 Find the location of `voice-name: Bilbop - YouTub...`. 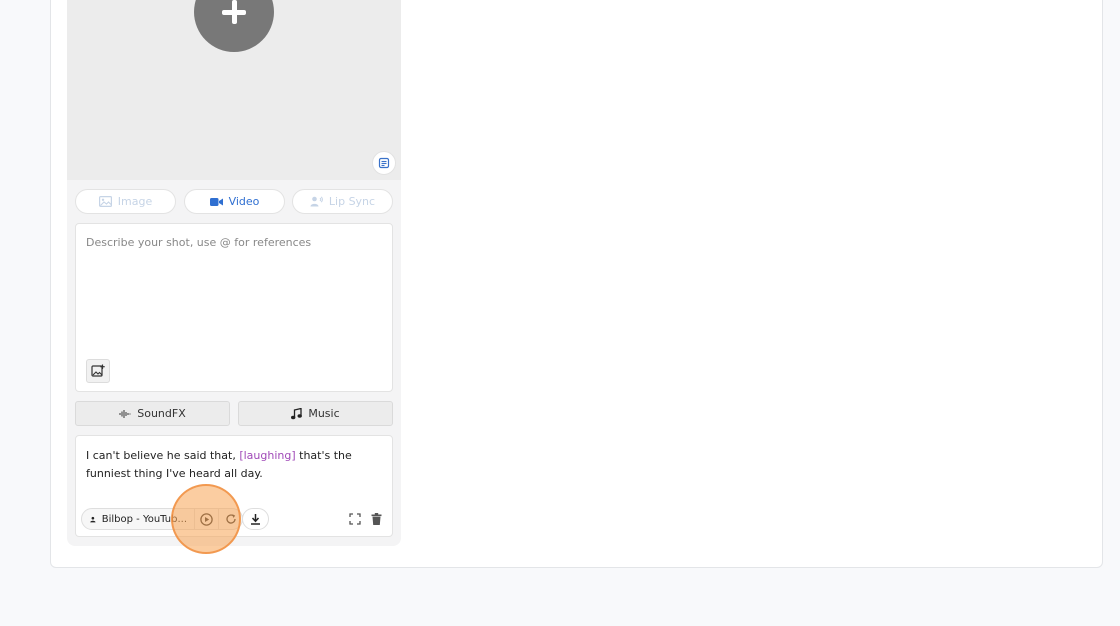

voice-name: Bilbop - YouTub... is located at coordinates (144, 519).